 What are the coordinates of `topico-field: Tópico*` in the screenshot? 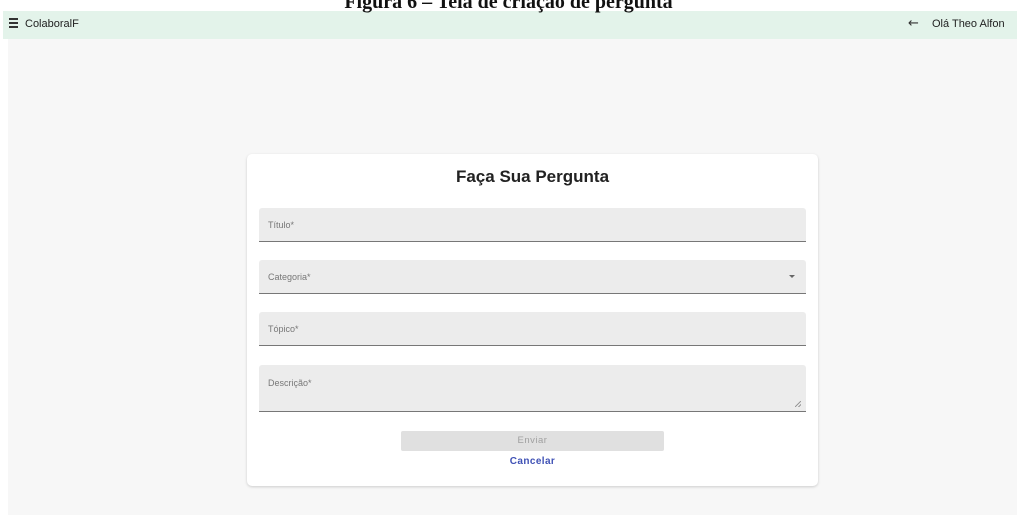 It's located at (532, 329).